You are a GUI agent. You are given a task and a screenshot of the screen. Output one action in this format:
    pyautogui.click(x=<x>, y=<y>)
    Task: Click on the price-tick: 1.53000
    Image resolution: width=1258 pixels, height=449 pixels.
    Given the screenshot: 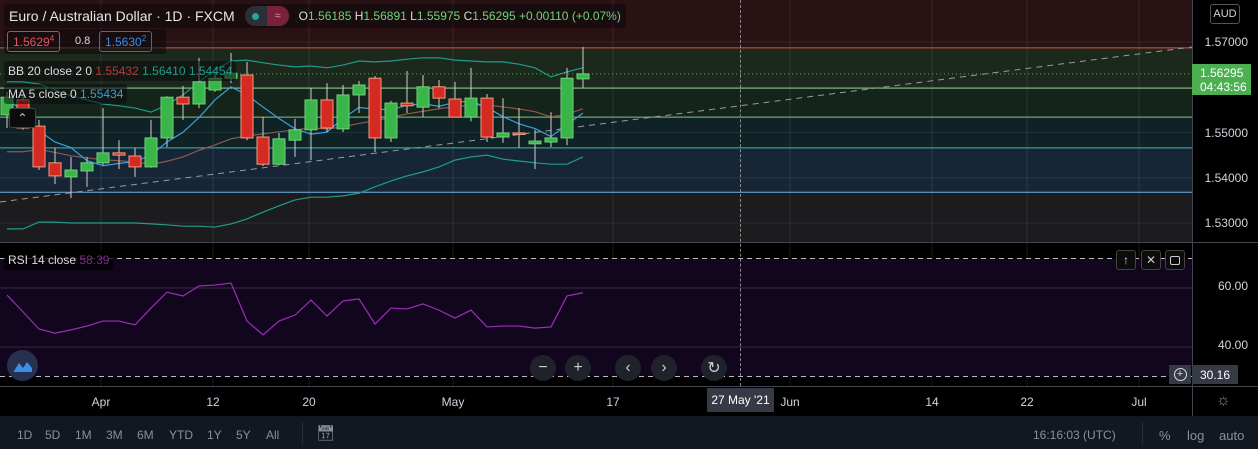 What is the action you would take?
    pyautogui.click(x=1226, y=223)
    